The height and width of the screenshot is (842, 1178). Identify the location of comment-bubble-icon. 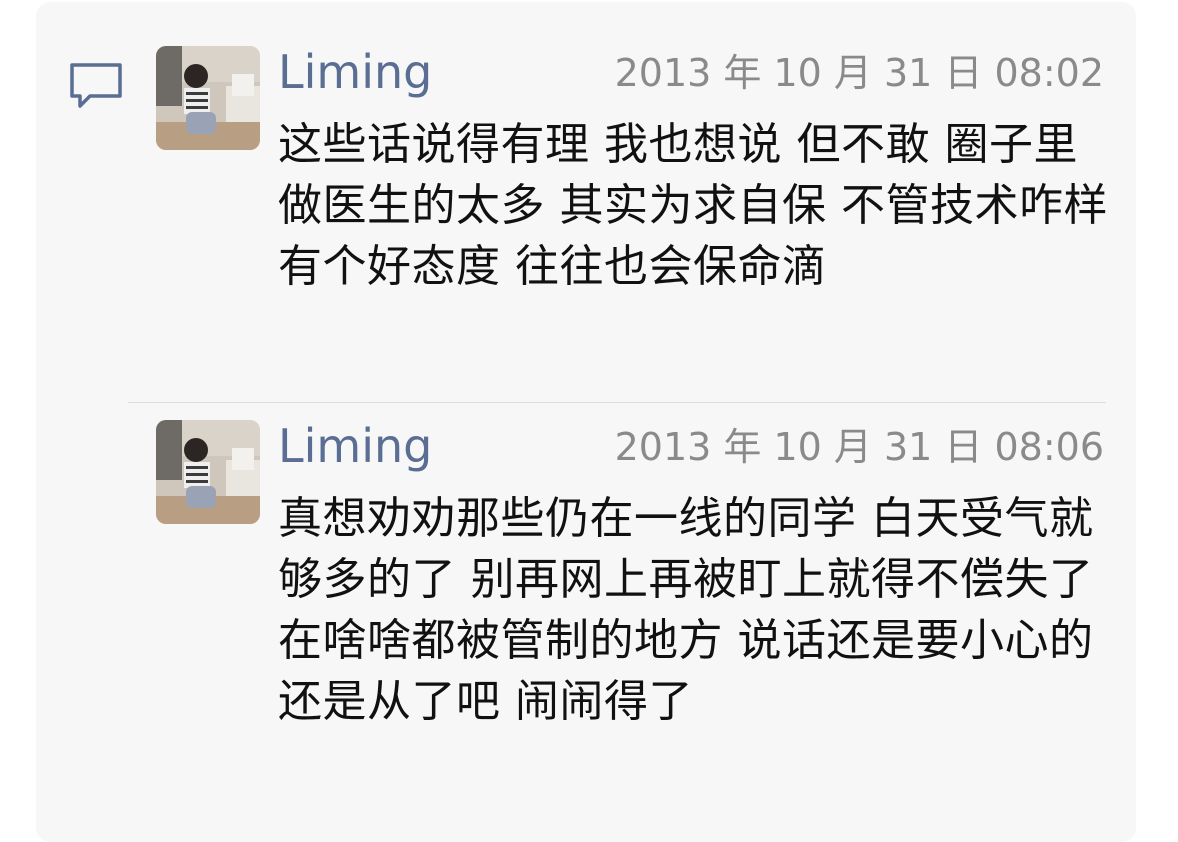
(96, 86).